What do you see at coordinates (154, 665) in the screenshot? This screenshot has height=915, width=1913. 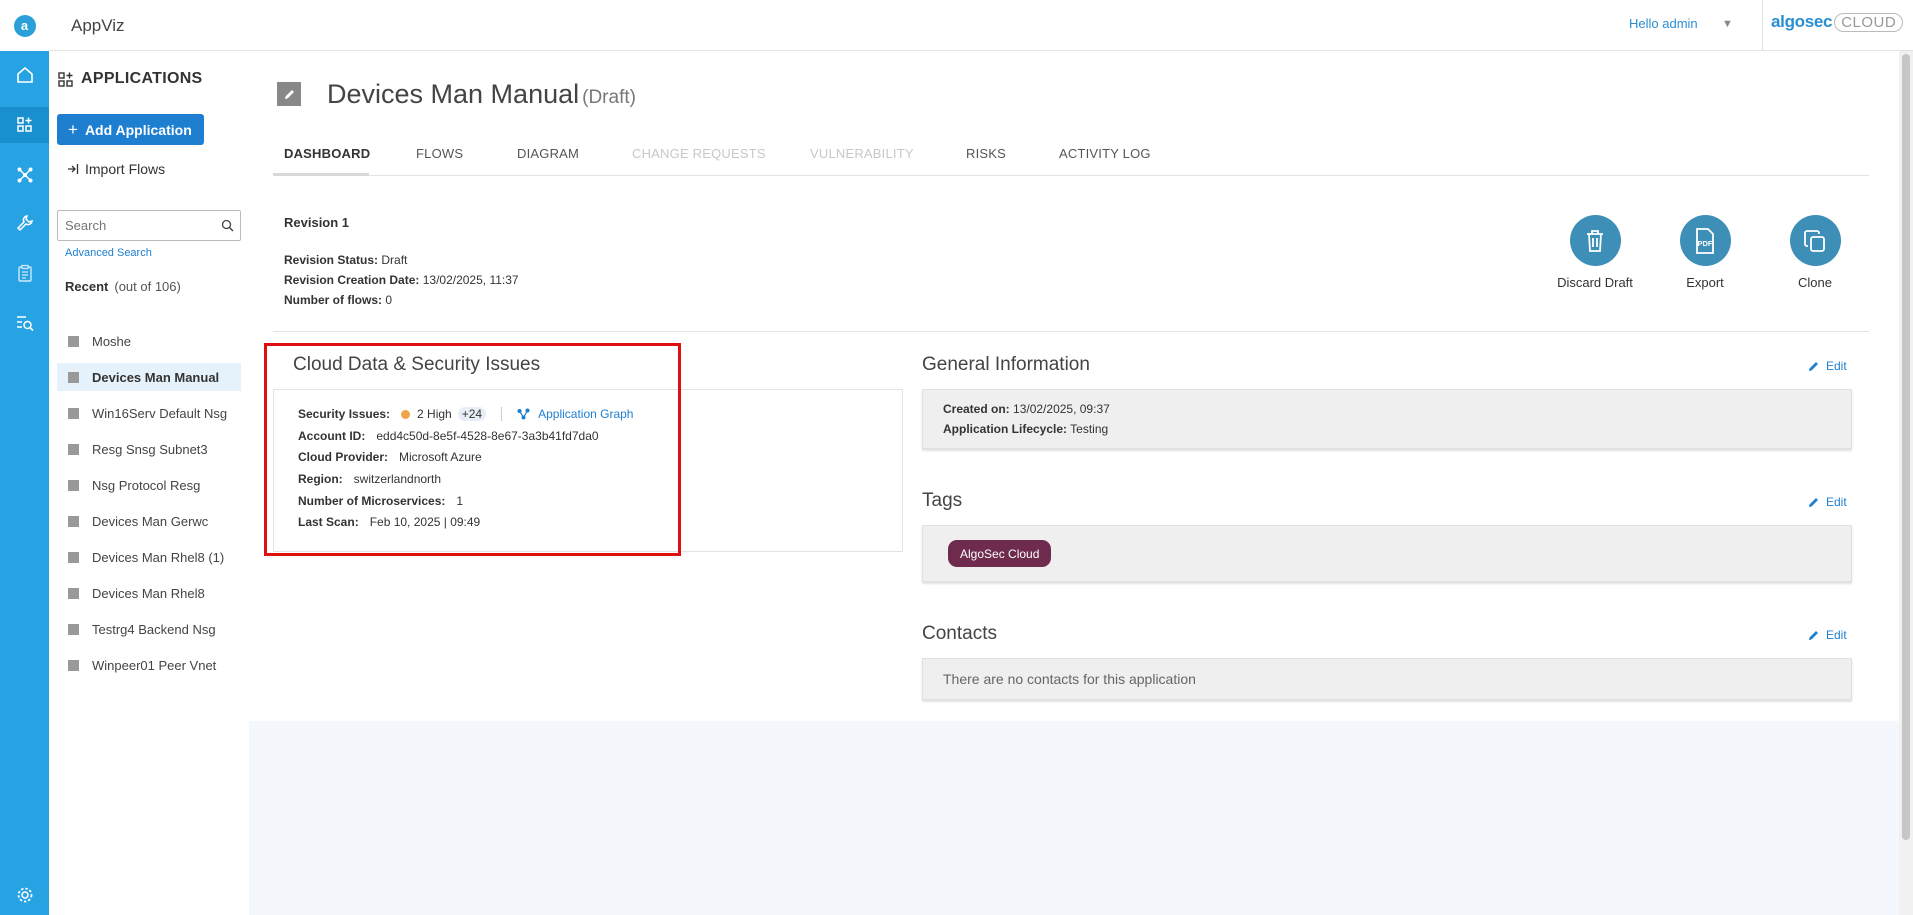 I see `list-item-label: Winpeer01 Peer Vnet` at bounding box center [154, 665].